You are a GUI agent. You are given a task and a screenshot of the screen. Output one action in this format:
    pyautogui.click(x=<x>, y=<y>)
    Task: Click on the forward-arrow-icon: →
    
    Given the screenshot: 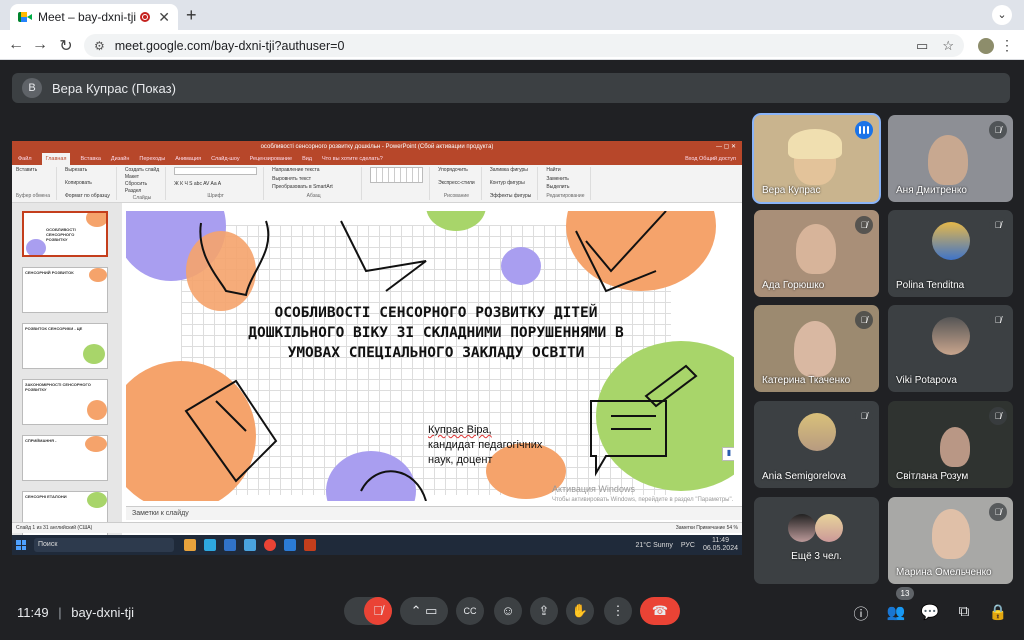 What is the action you would take?
    pyautogui.click(x=40, y=45)
    